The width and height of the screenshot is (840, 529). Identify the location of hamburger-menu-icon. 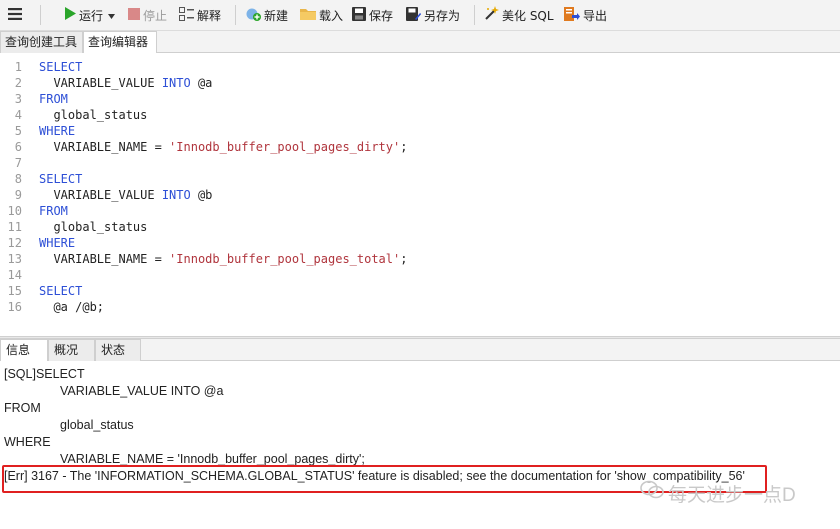
(15, 15).